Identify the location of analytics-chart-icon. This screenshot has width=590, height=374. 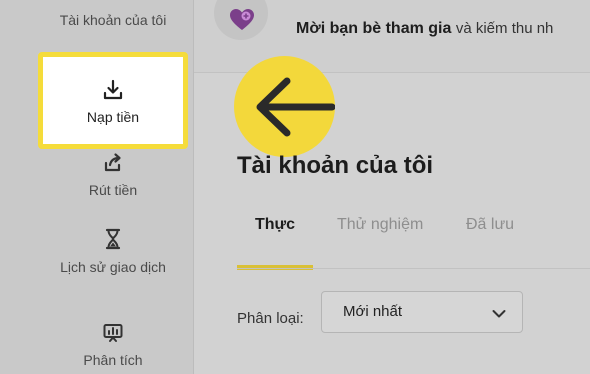
(113, 333).